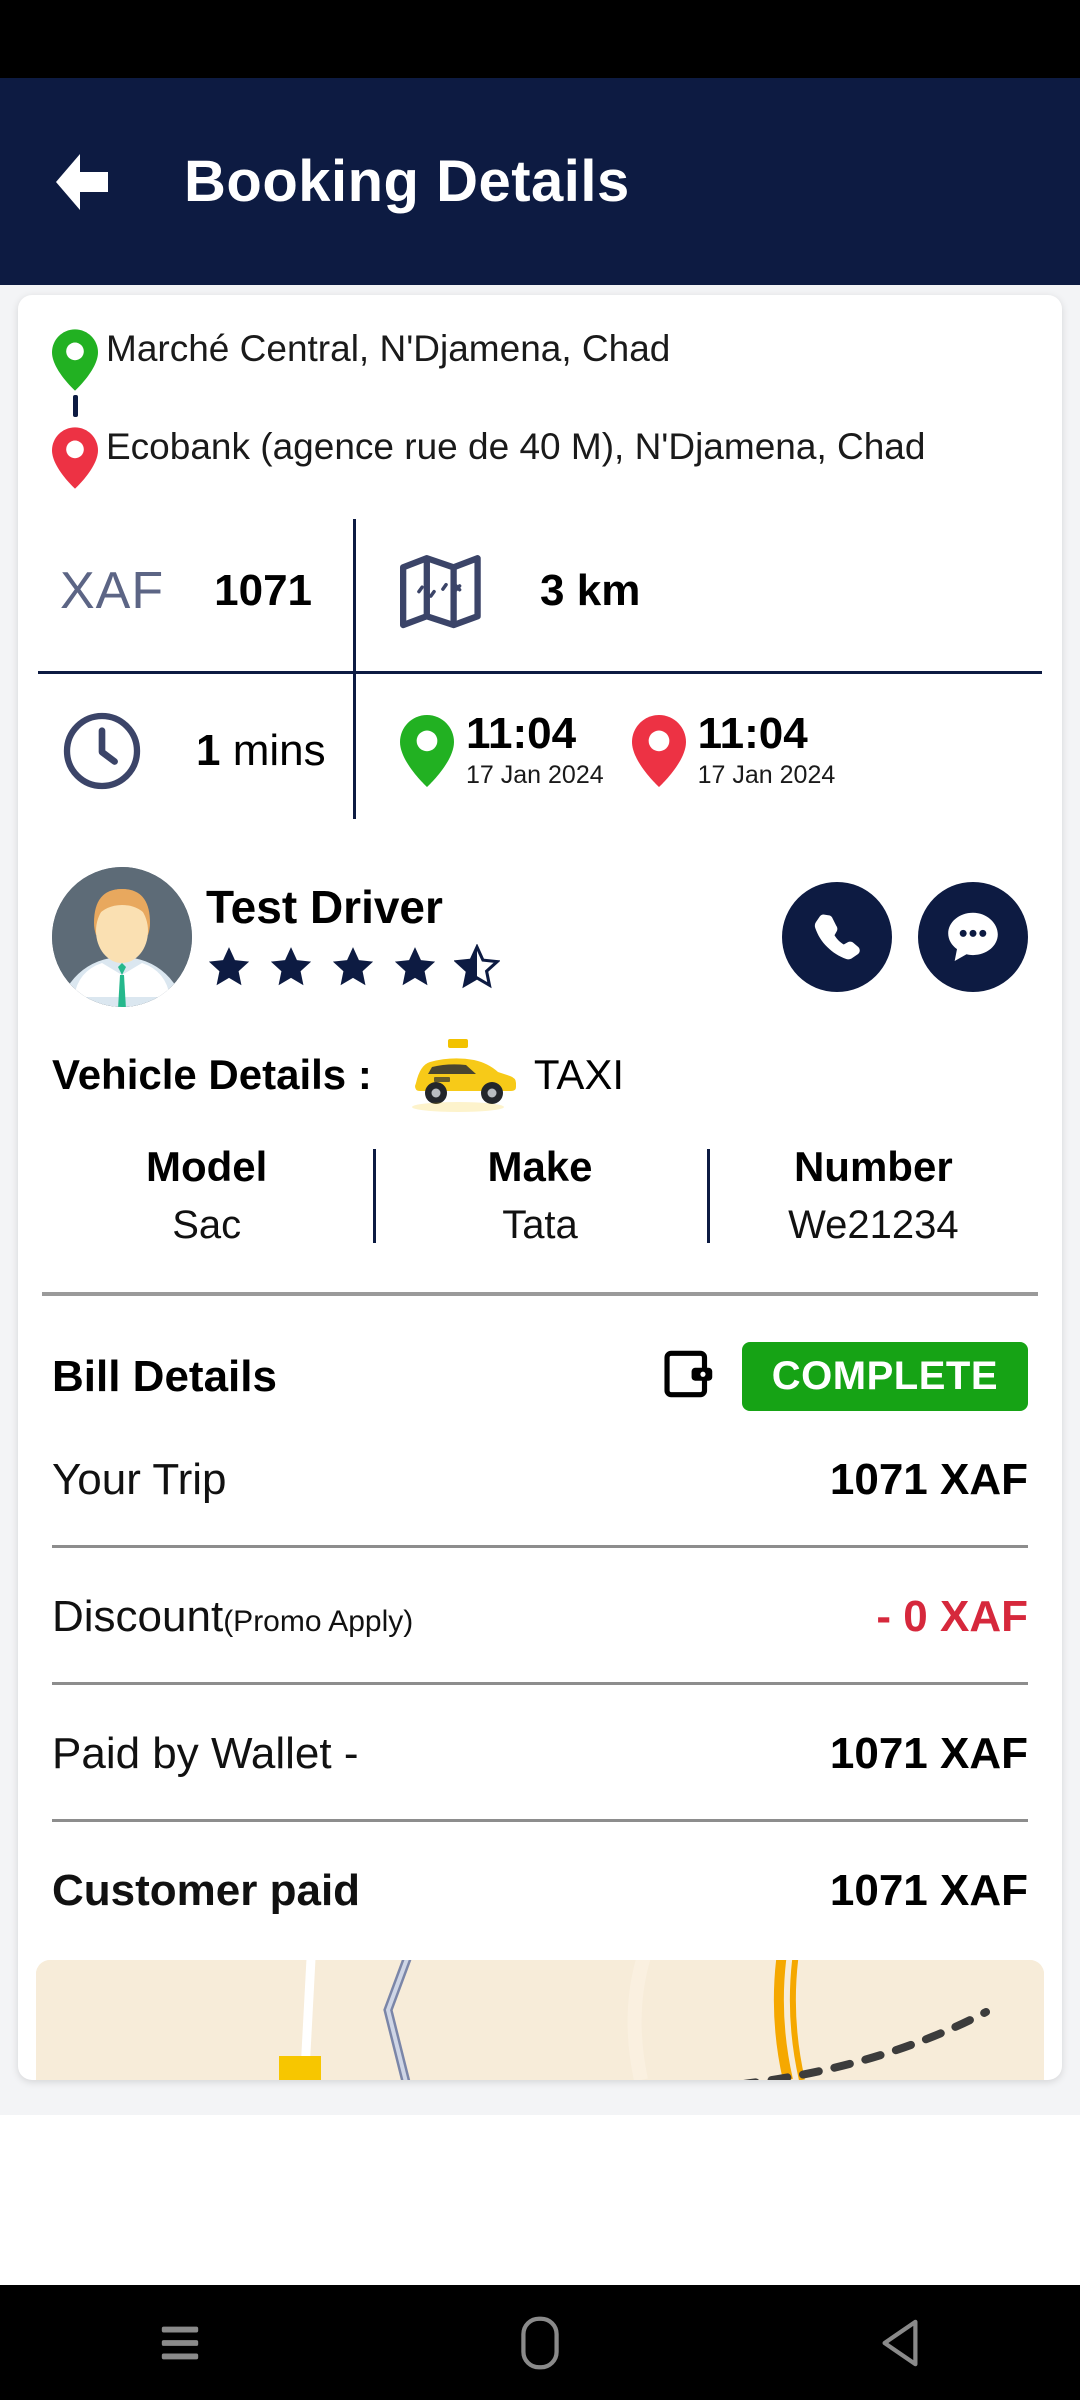 This screenshot has width=1080, height=2400. I want to click on back-navigation-button, so click(106, 182).